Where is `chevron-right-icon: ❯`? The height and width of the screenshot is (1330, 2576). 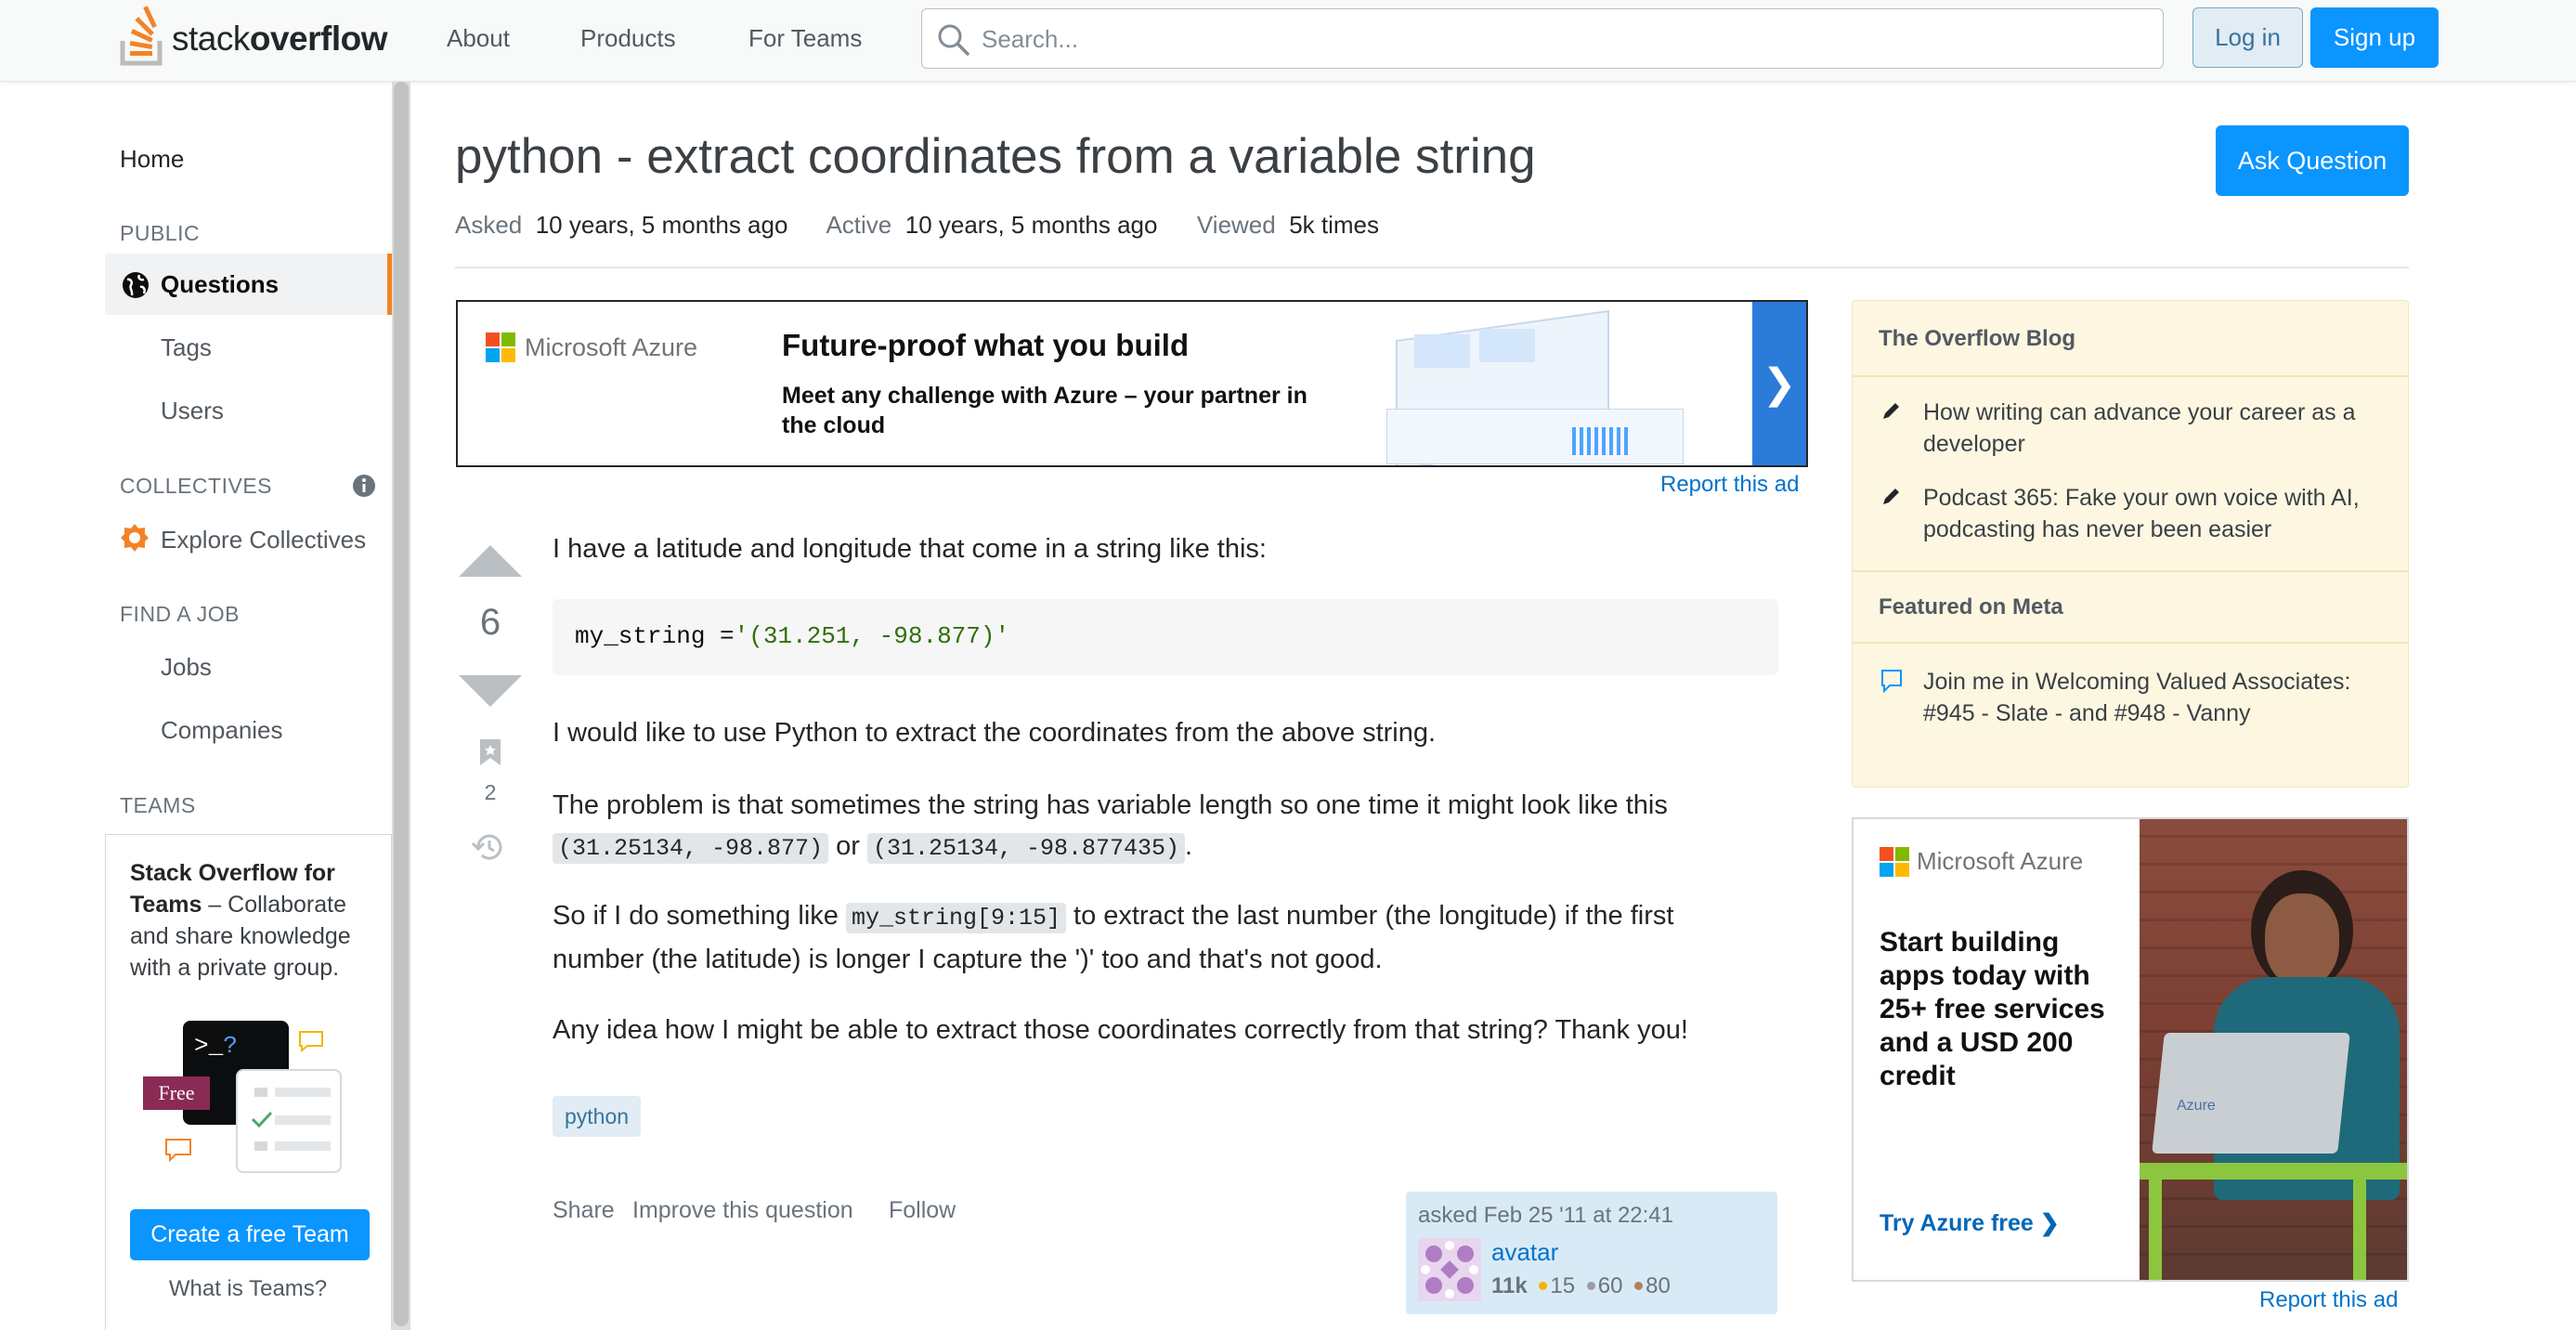 chevron-right-icon: ❯ is located at coordinates (1779, 383).